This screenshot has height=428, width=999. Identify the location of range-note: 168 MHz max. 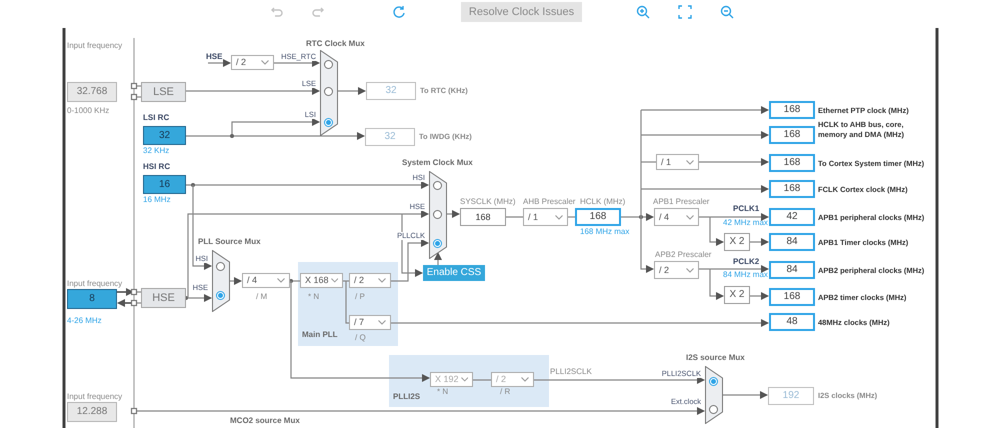
(605, 232).